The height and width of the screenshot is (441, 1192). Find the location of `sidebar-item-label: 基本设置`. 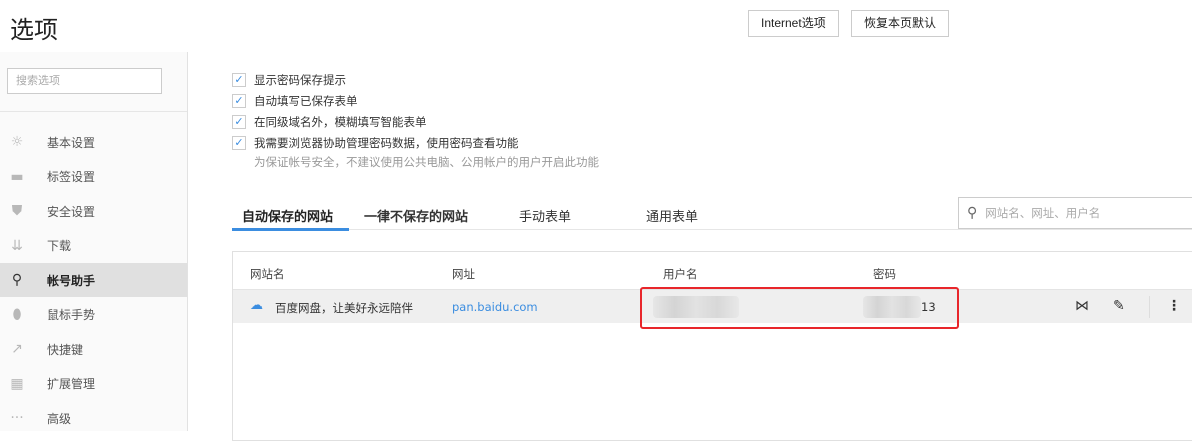

sidebar-item-label: 基本设置 is located at coordinates (71, 142).